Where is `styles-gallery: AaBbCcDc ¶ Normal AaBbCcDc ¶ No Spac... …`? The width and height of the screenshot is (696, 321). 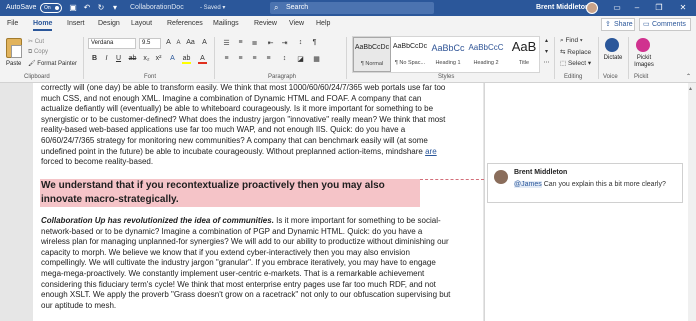
styles-gallery: AaBbCcDc ¶ Normal AaBbCcDc ¶ No Spac... … is located at coordinates (446, 54).